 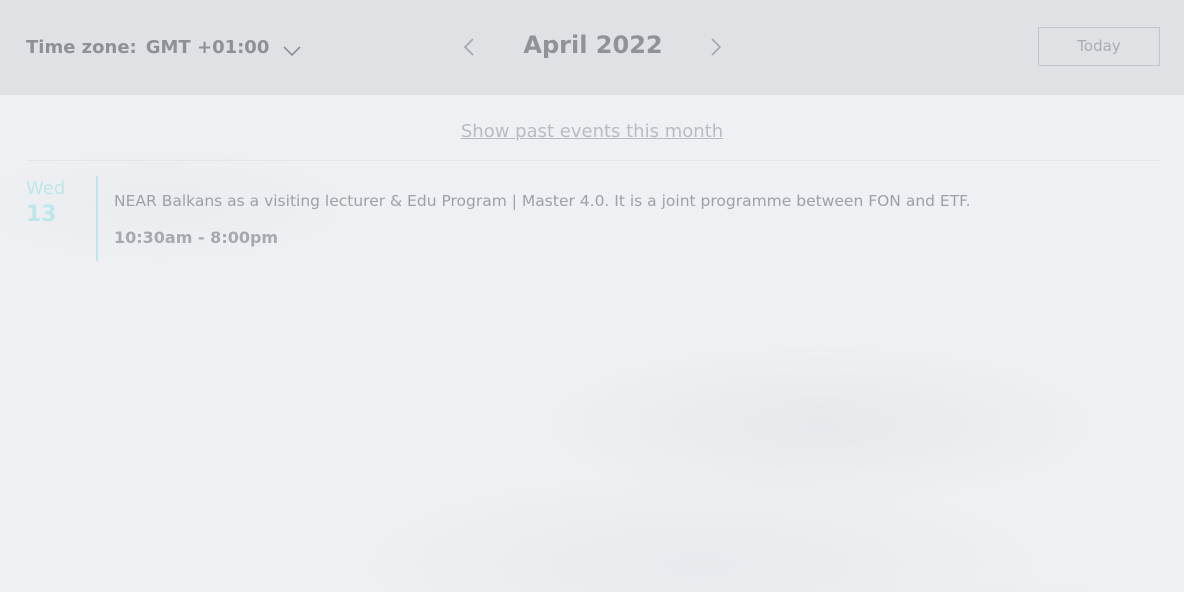 What do you see at coordinates (716, 47) in the screenshot?
I see `chevron-right-icon` at bounding box center [716, 47].